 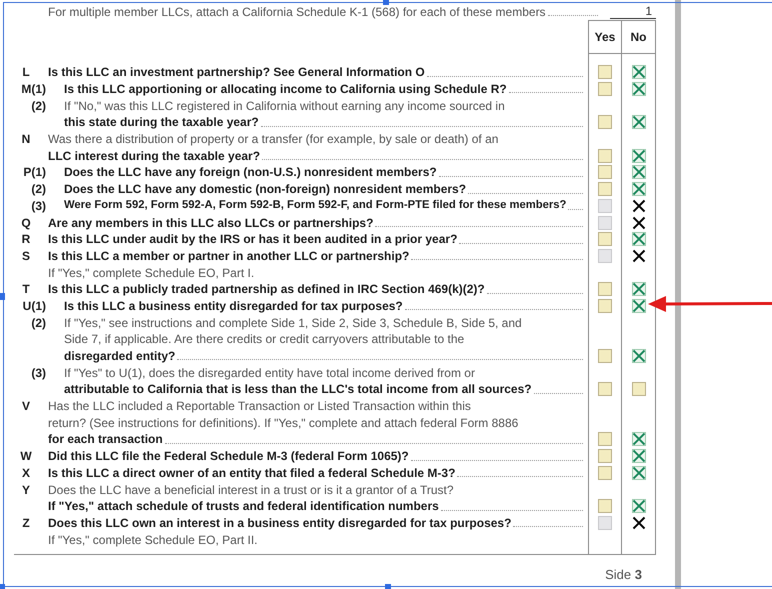 What do you see at coordinates (297, 12) in the screenshot?
I see `instruction-text: For multiple member LLCs, attach a California Schedule K-1 (568) for each of these members` at bounding box center [297, 12].